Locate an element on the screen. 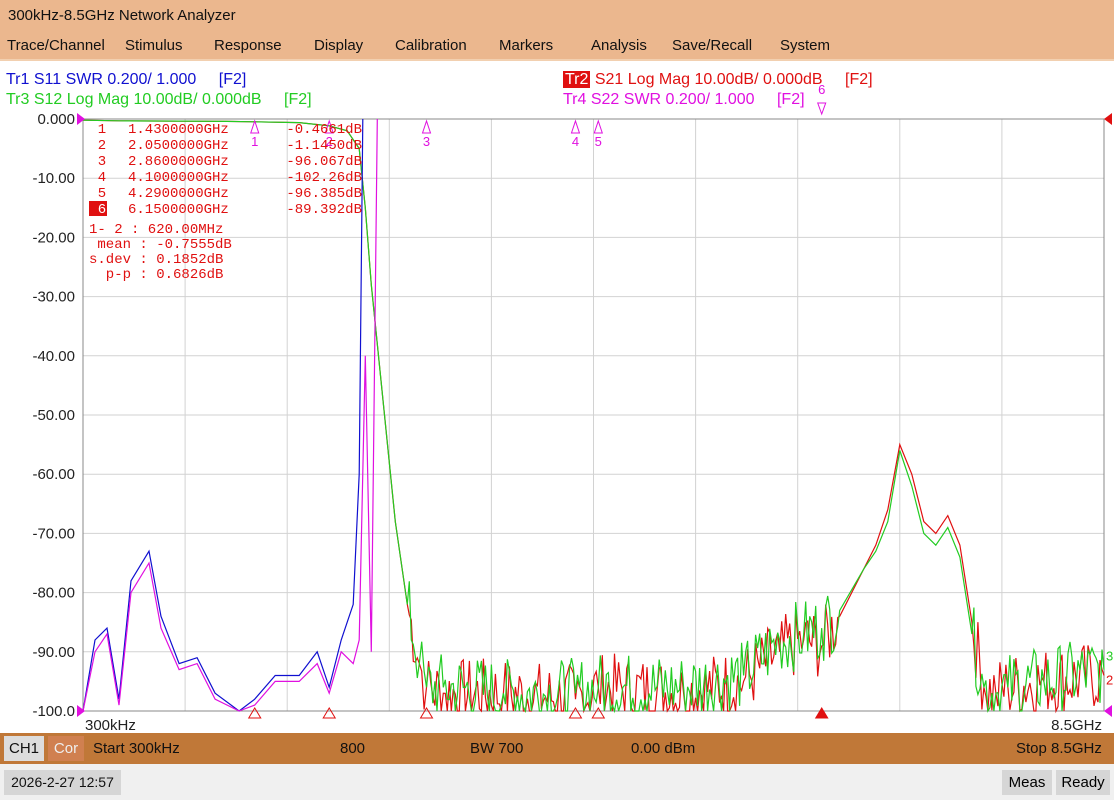 The width and height of the screenshot is (1114, 800). y-tick-label: -20.00 is located at coordinates (53, 237).